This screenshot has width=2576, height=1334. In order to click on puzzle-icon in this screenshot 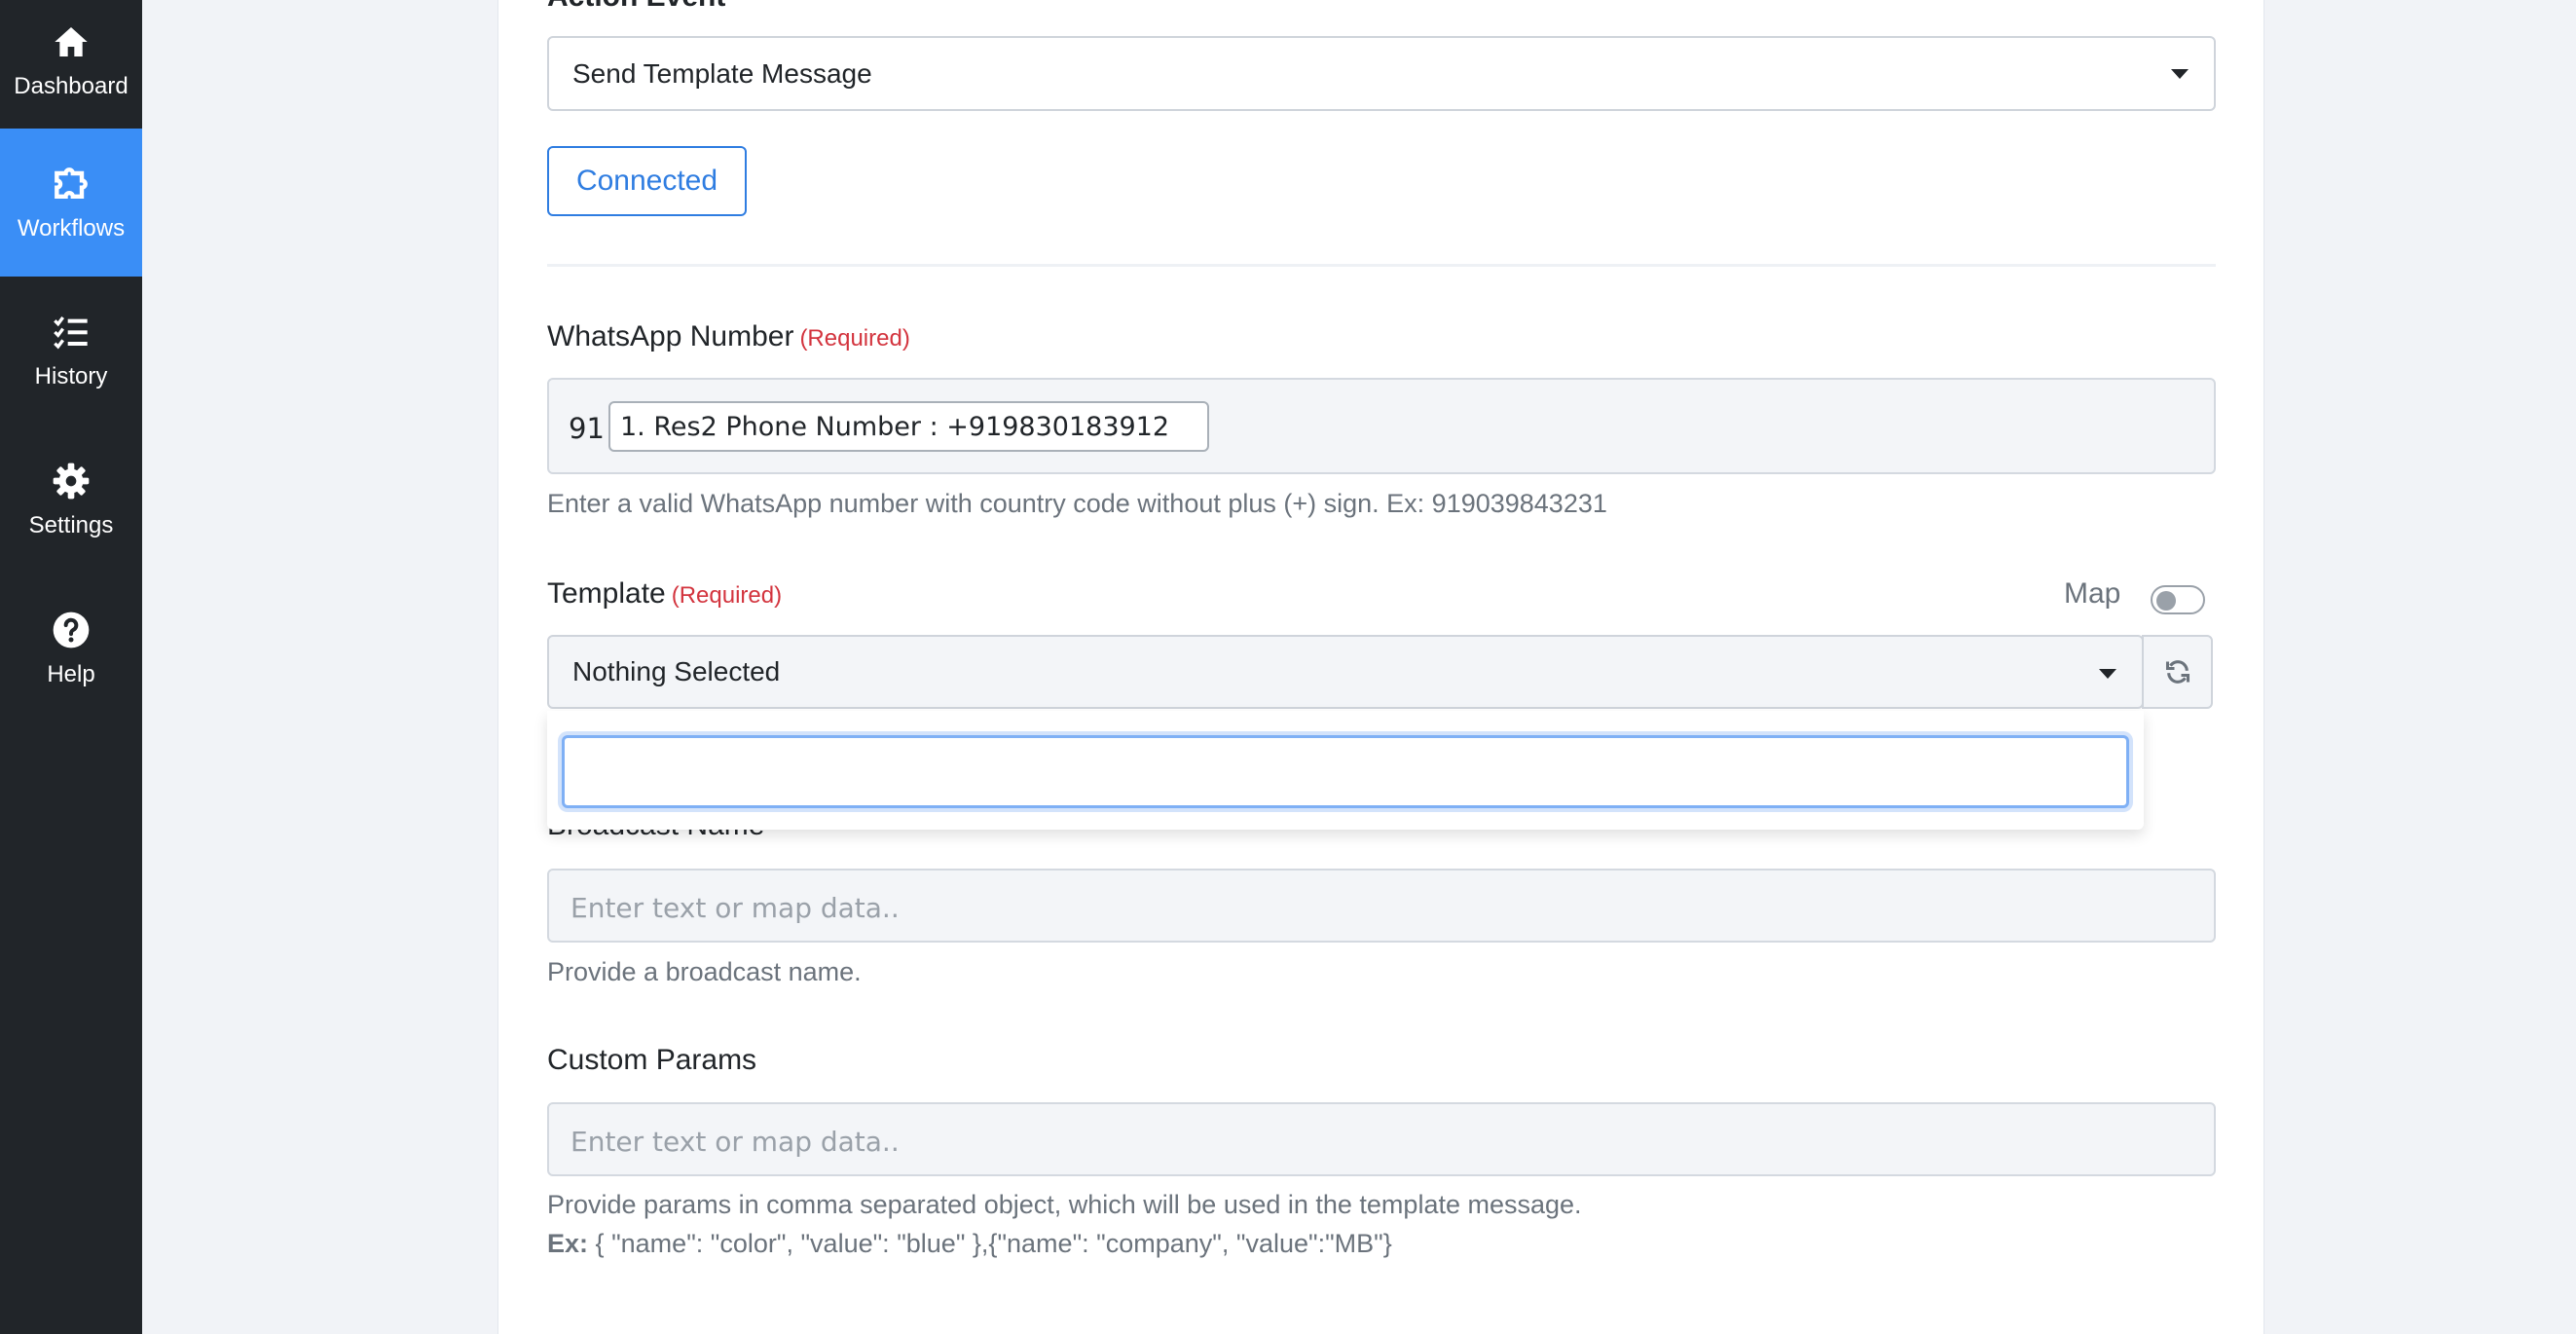, I will do `click(71, 184)`.